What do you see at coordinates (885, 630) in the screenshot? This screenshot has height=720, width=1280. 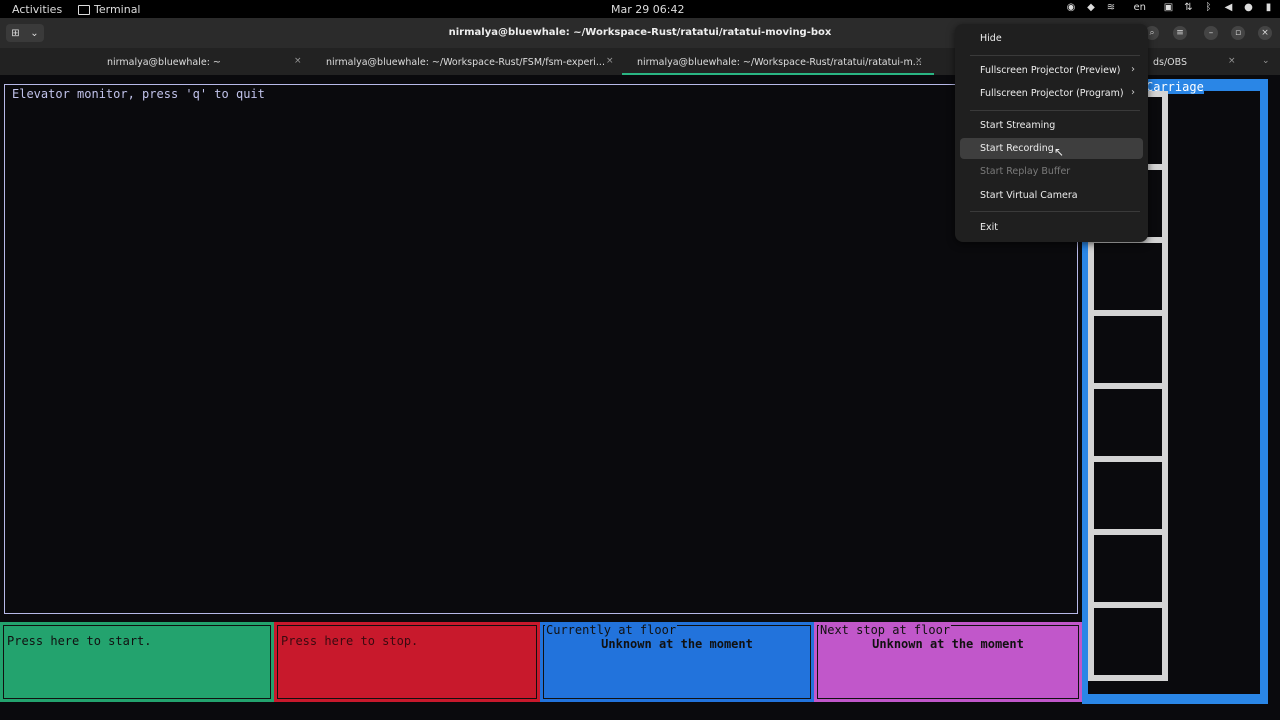 I see `next-stop-title: Next stop at floor` at bounding box center [885, 630].